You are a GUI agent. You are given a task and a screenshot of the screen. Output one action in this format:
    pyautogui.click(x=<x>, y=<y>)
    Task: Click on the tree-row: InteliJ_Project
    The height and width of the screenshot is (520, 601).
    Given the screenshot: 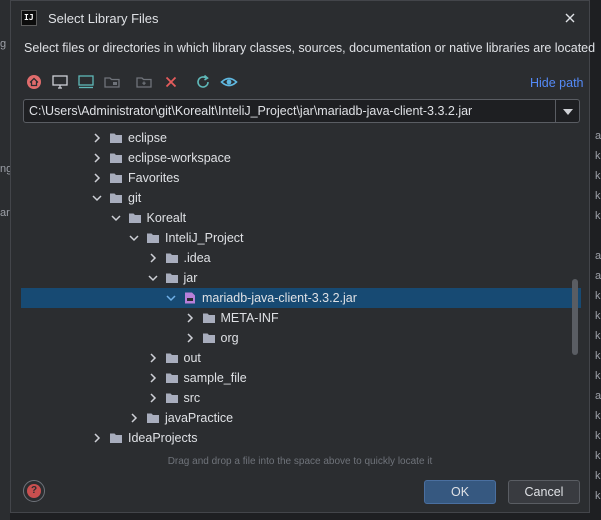 What is the action you would take?
    pyautogui.click(x=301, y=238)
    